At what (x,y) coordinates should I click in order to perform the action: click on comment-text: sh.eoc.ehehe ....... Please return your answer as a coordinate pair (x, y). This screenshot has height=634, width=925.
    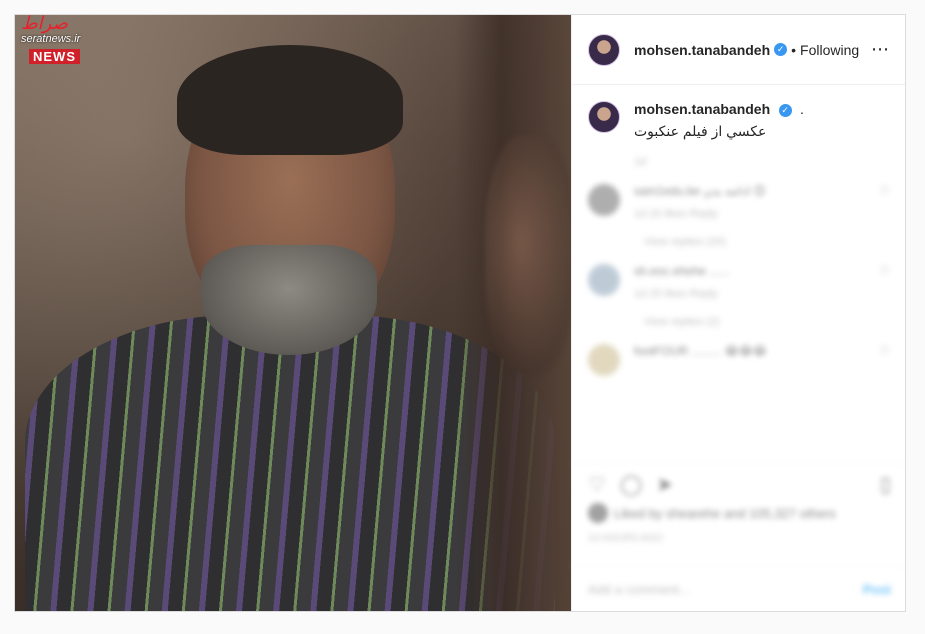
    Looking at the image, I should click on (682, 271).